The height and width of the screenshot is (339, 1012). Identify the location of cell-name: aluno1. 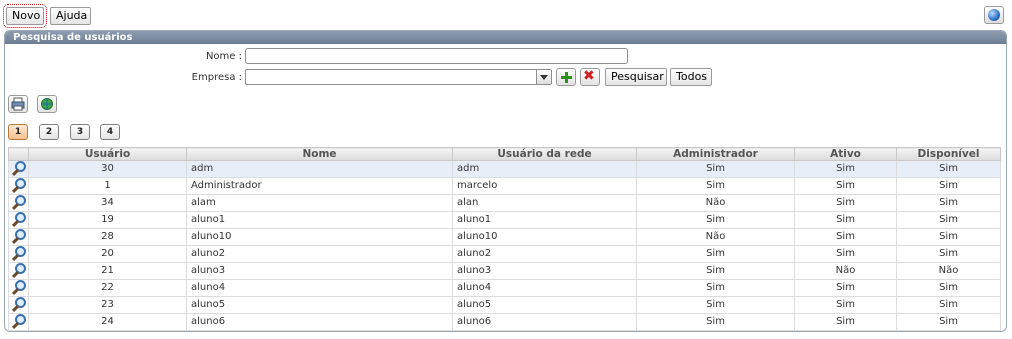
(319, 220).